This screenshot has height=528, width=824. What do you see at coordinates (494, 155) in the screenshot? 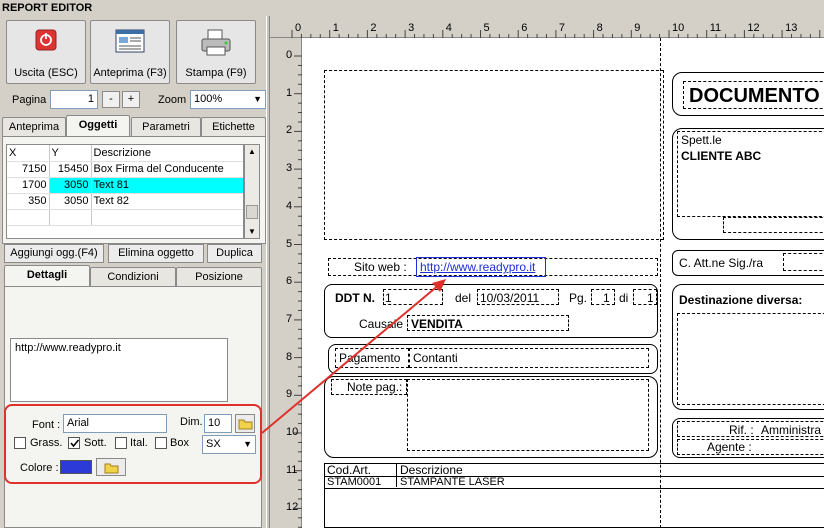
I see `logo-box` at bounding box center [494, 155].